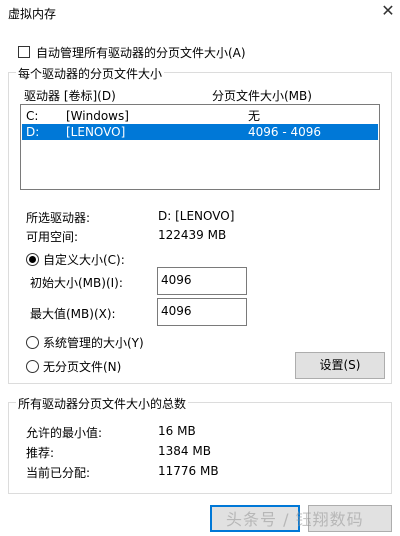  I want to click on drive-size: 4096 - 4096, so click(285, 132).